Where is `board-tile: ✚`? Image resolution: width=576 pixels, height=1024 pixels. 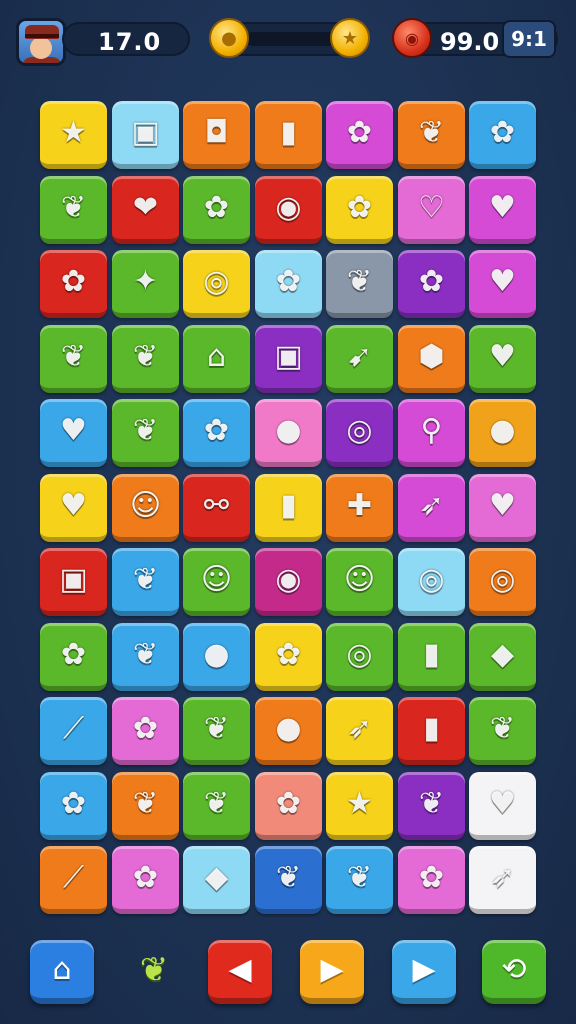 board-tile: ✚ is located at coordinates (359, 508).